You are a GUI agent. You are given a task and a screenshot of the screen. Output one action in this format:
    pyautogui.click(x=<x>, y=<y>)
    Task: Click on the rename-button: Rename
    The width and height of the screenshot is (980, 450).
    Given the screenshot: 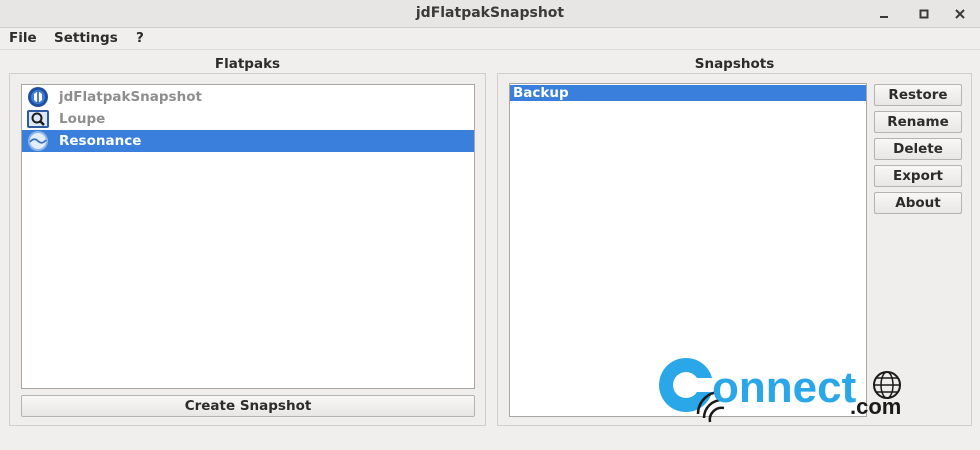 What is the action you would take?
    pyautogui.click(x=918, y=122)
    